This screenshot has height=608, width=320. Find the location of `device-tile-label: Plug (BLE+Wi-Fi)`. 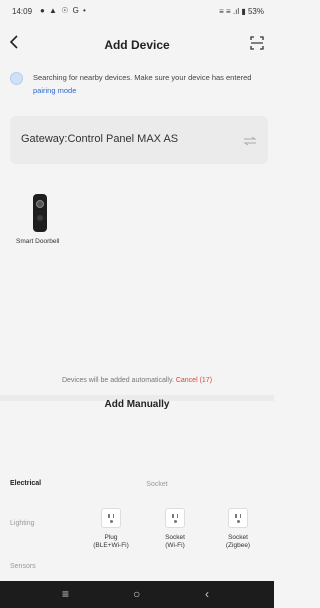

device-tile-label: Plug (BLE+Wi-Fi) is located at coordinates (111, 541).